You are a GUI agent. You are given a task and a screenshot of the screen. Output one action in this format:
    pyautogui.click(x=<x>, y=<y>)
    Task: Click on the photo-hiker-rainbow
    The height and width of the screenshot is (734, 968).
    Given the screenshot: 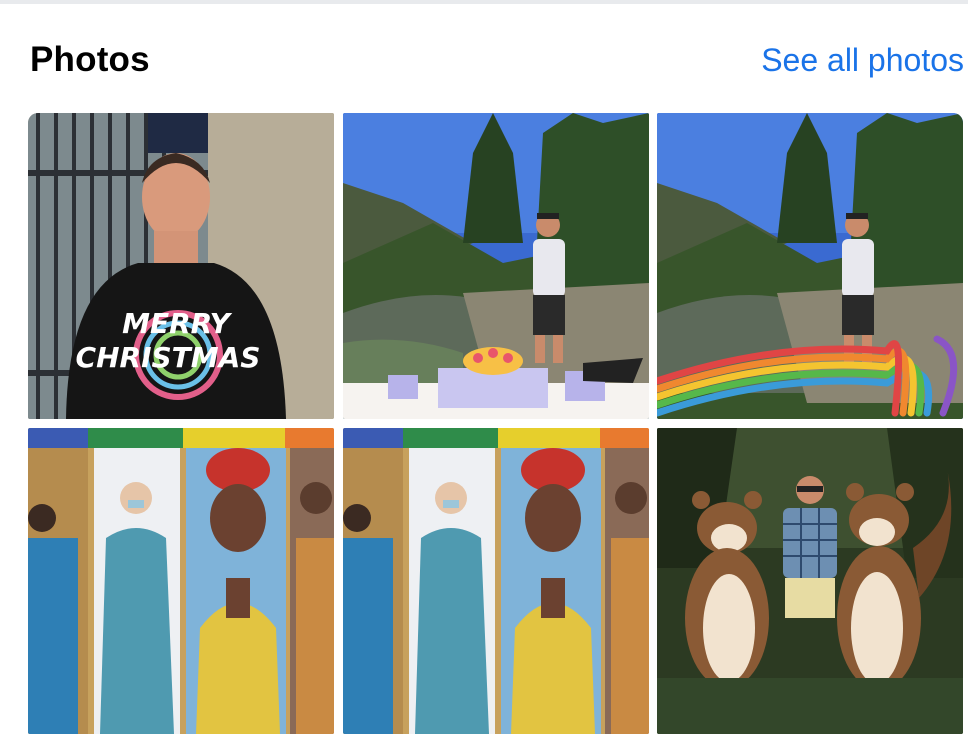 What is the action you would take?
    pyautogui.click(x=810, y=266)
    